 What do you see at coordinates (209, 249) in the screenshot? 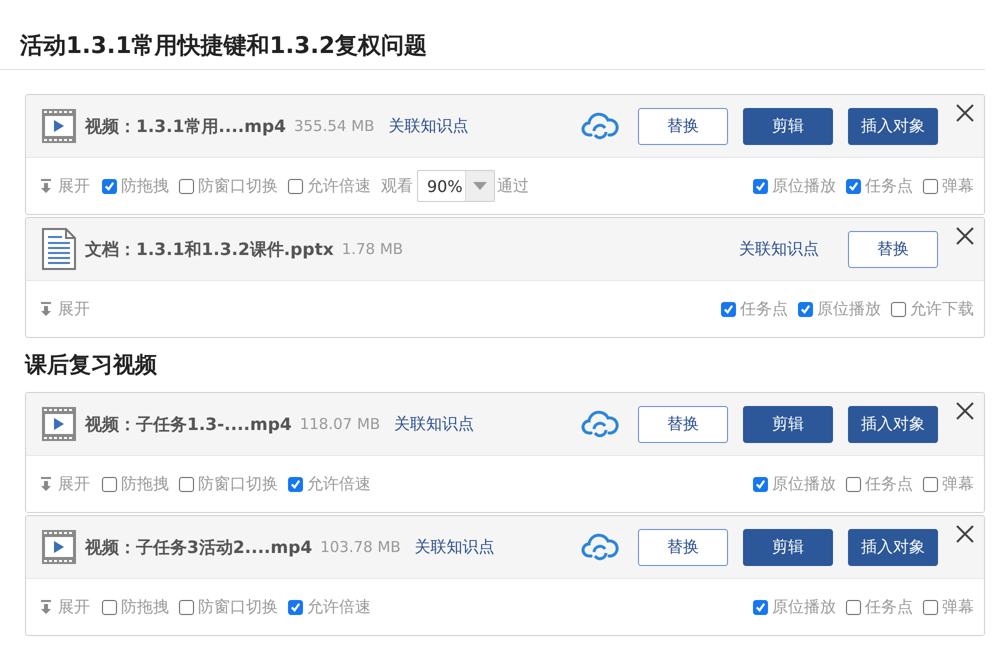
I see `file-name: 文档：1.3.1和1.3.2课件.pptx` at bounding box center [209, 249].